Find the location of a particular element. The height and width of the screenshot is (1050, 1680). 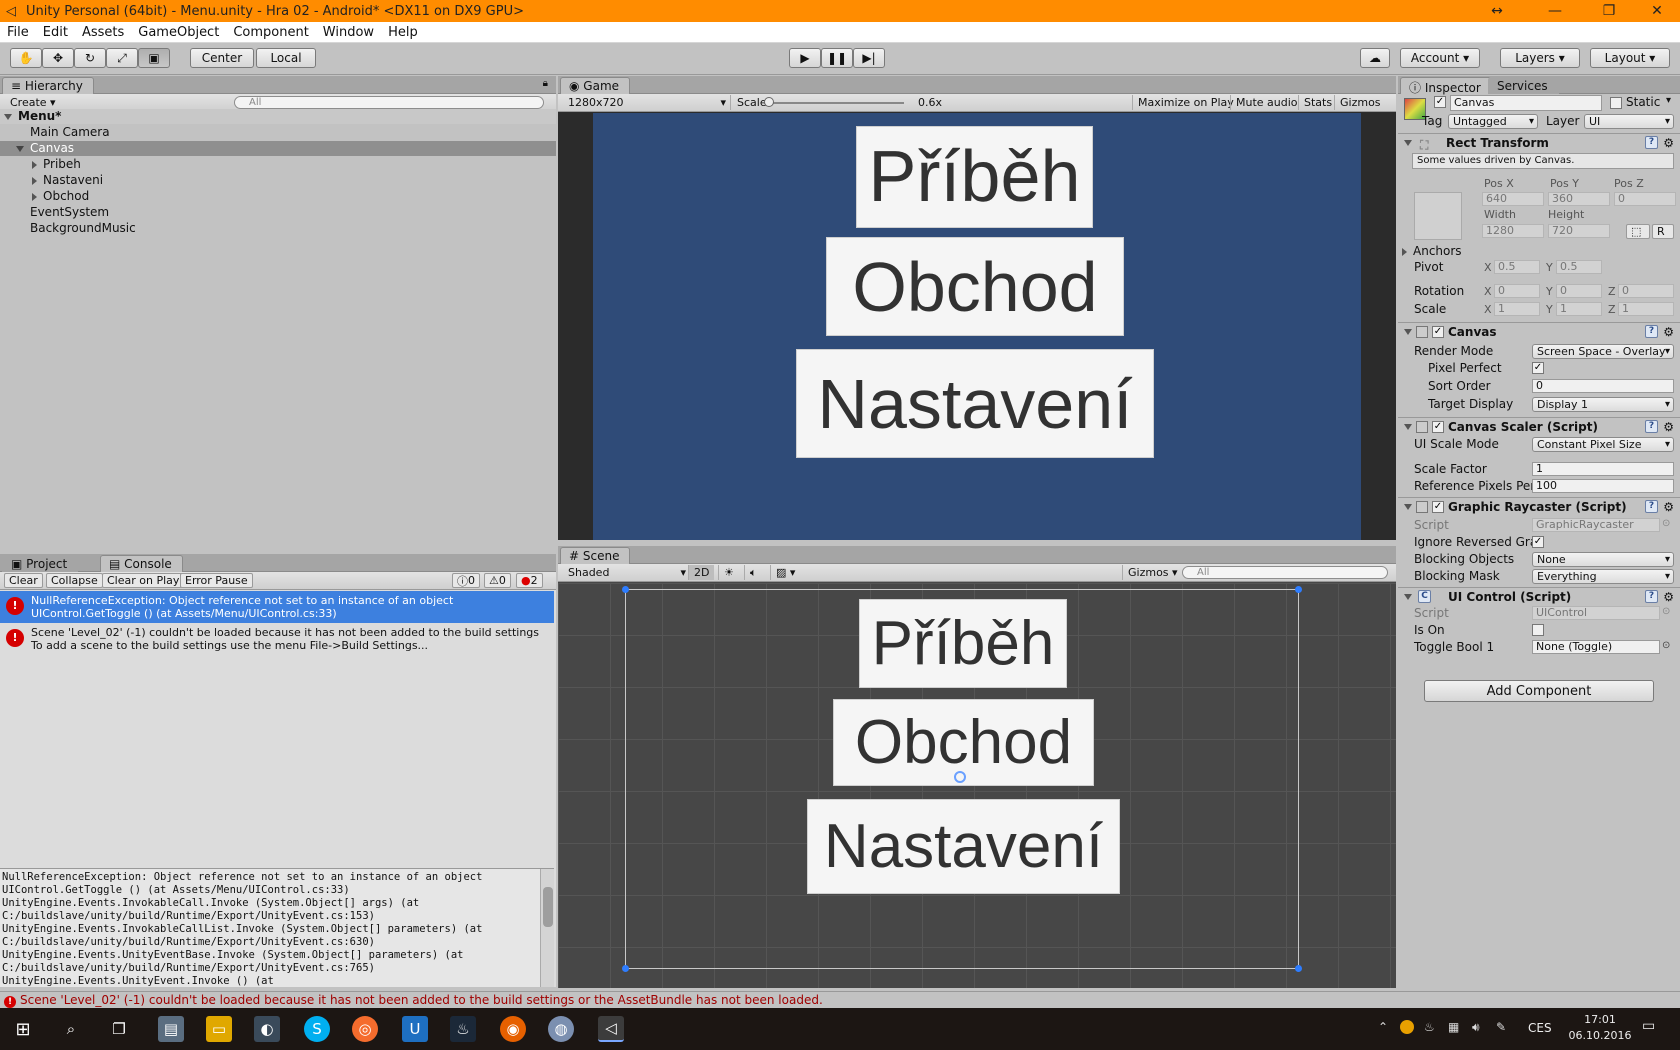

object-picker-icon: ⊙ is located at coordinates (1666, 523).